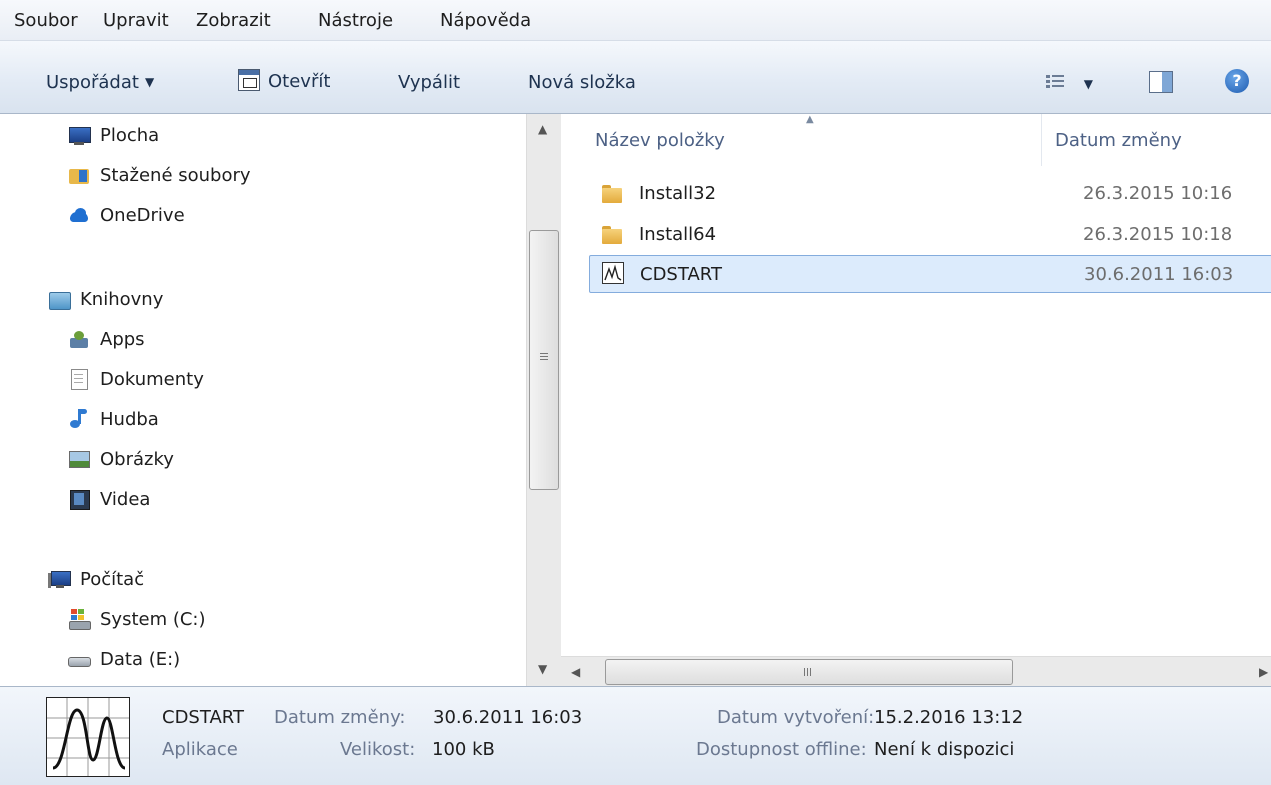 The image size is (1271, 785). What do you see at coordinates (233, 20) in the screenshot?
I see `menu-view: Zobrazit` at bounding box center [233, 20].